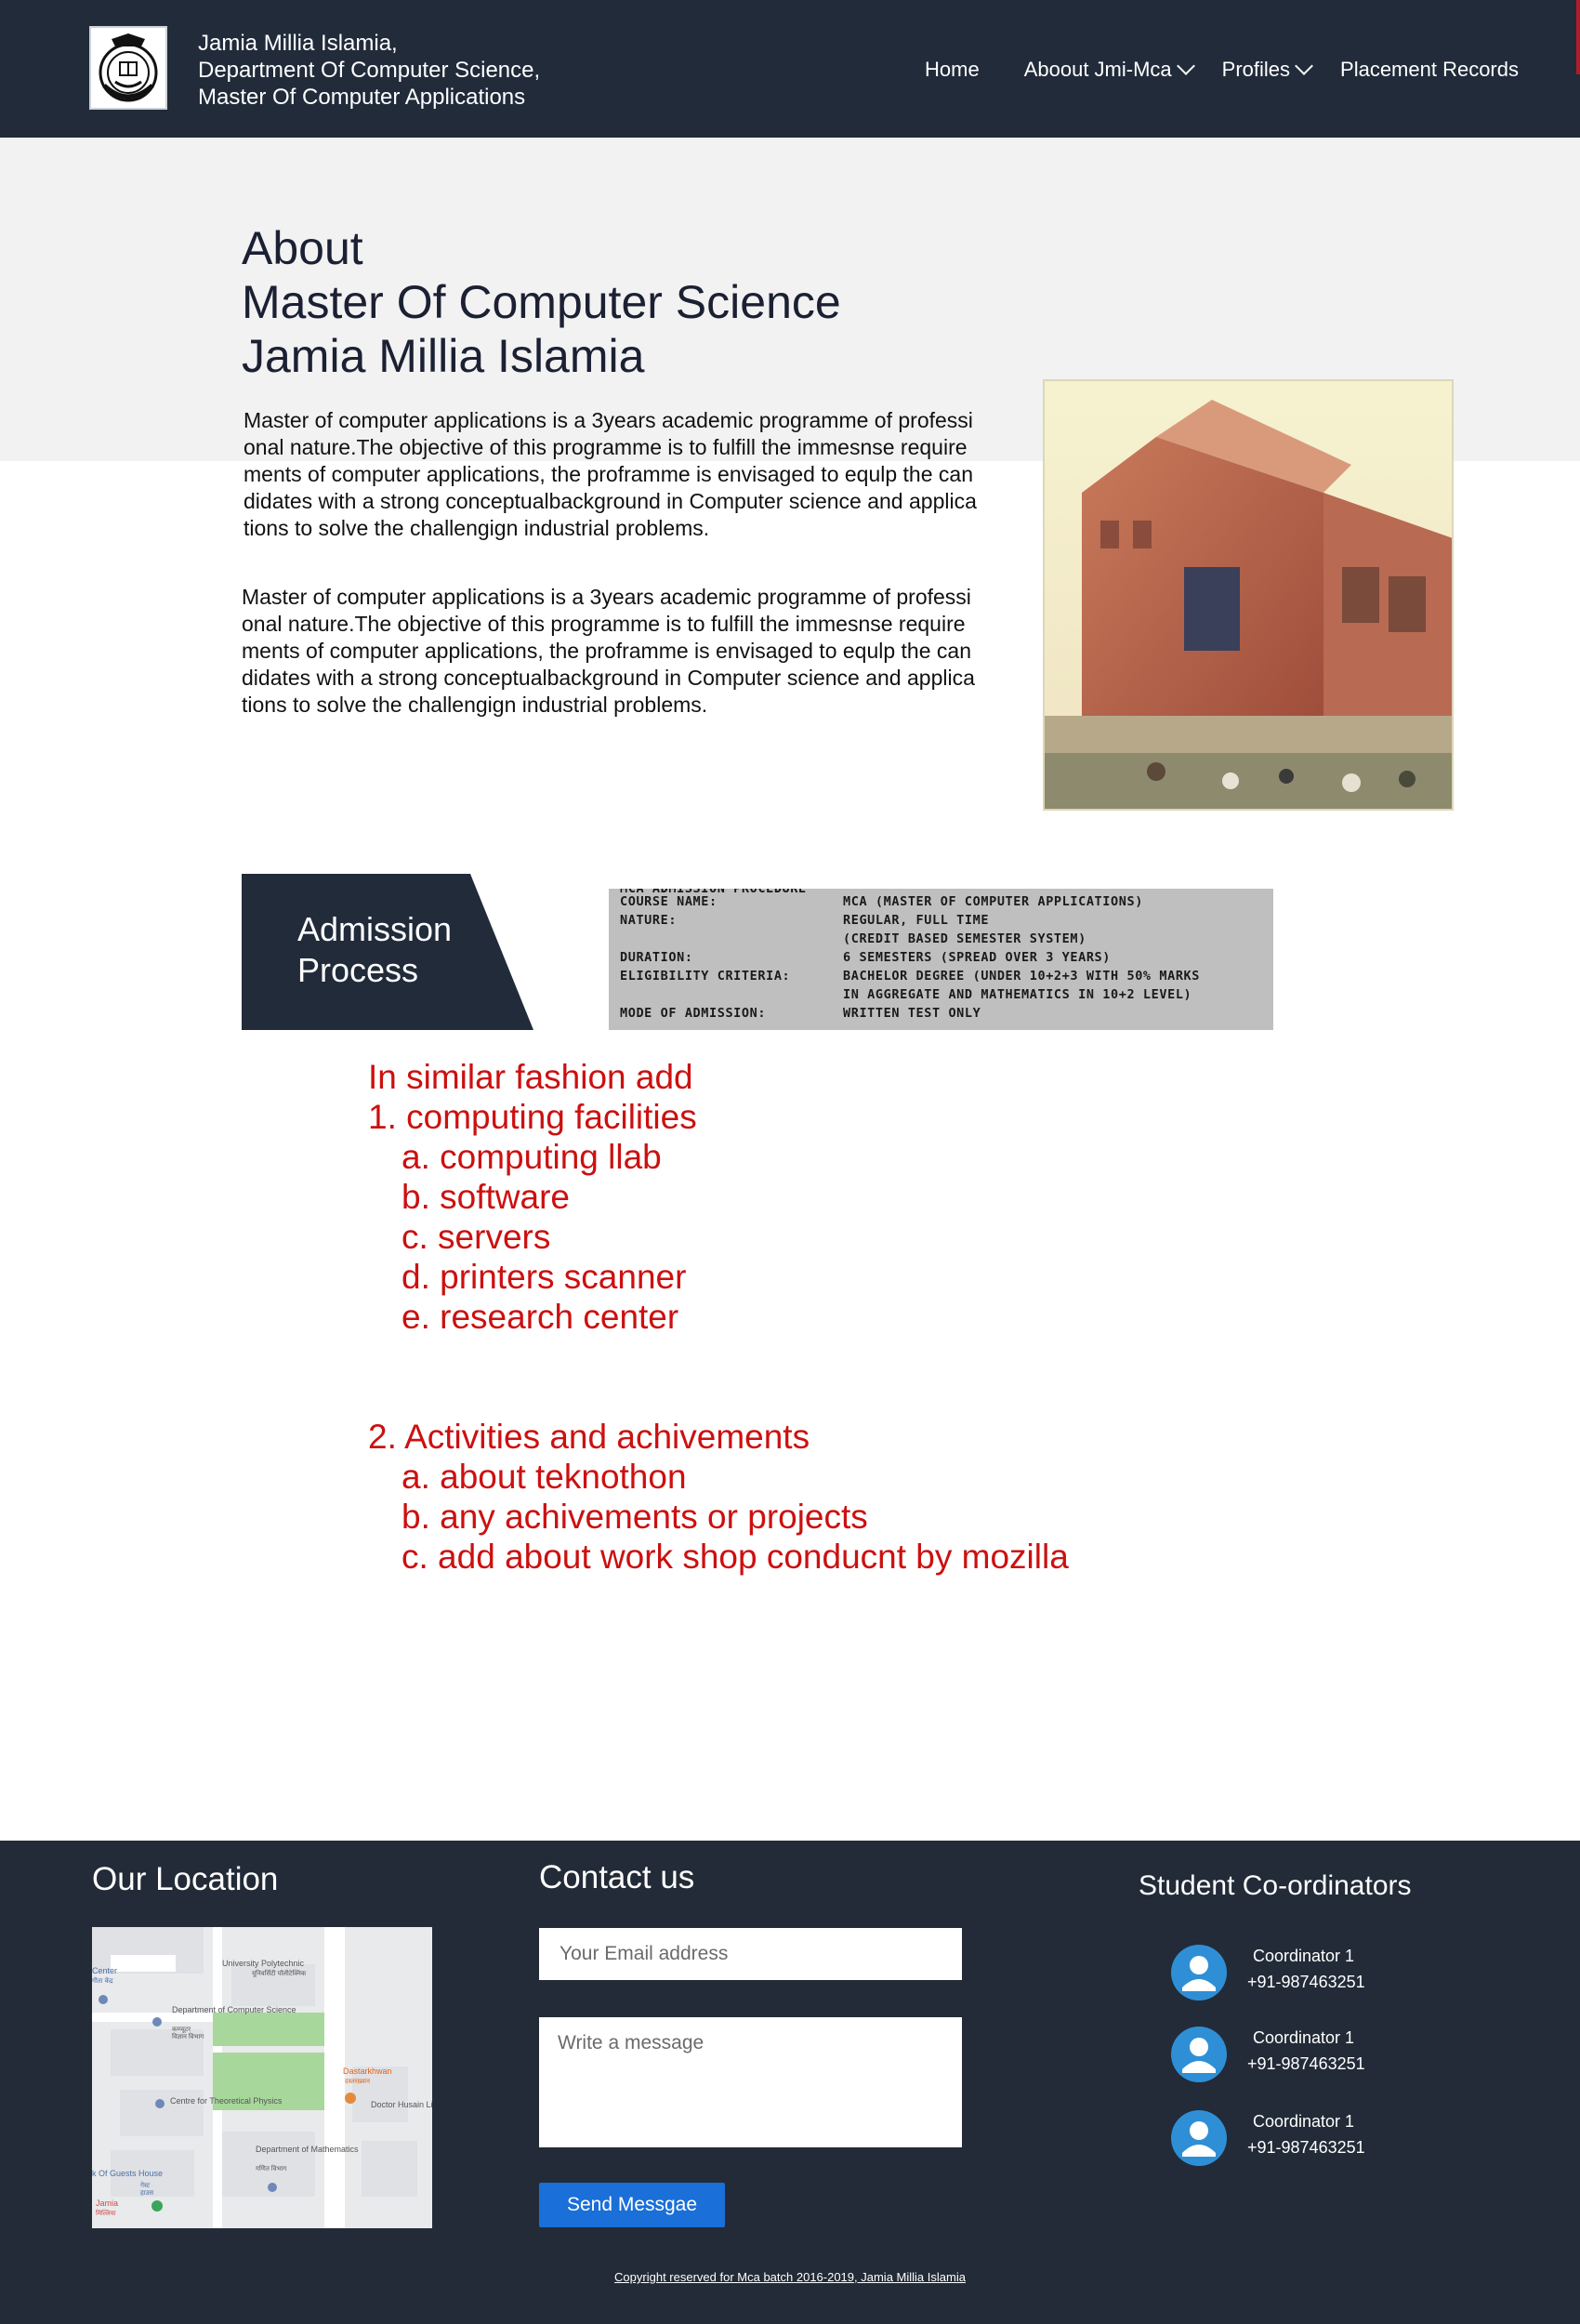 This screenshot has width=1580, height=2324. Describe the element at coordinates (530, 1077) in the screenshot. I see `note-line: In similar fashion add` at that location.